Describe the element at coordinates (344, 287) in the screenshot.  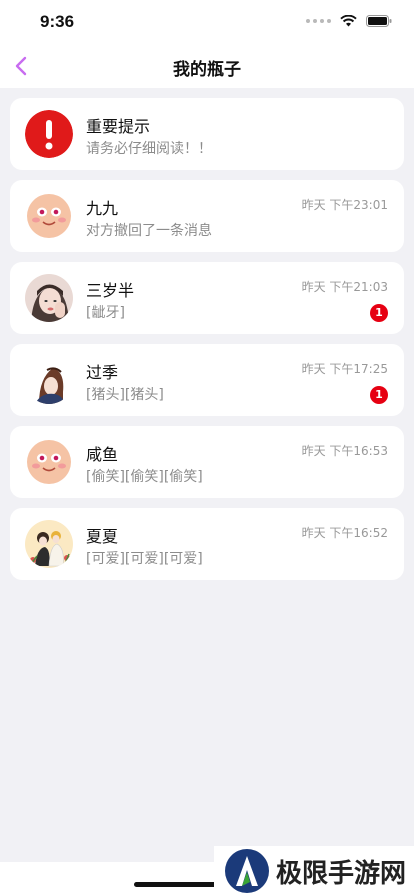
I see `conversation-time: 昨天 下午21:03` at that location.